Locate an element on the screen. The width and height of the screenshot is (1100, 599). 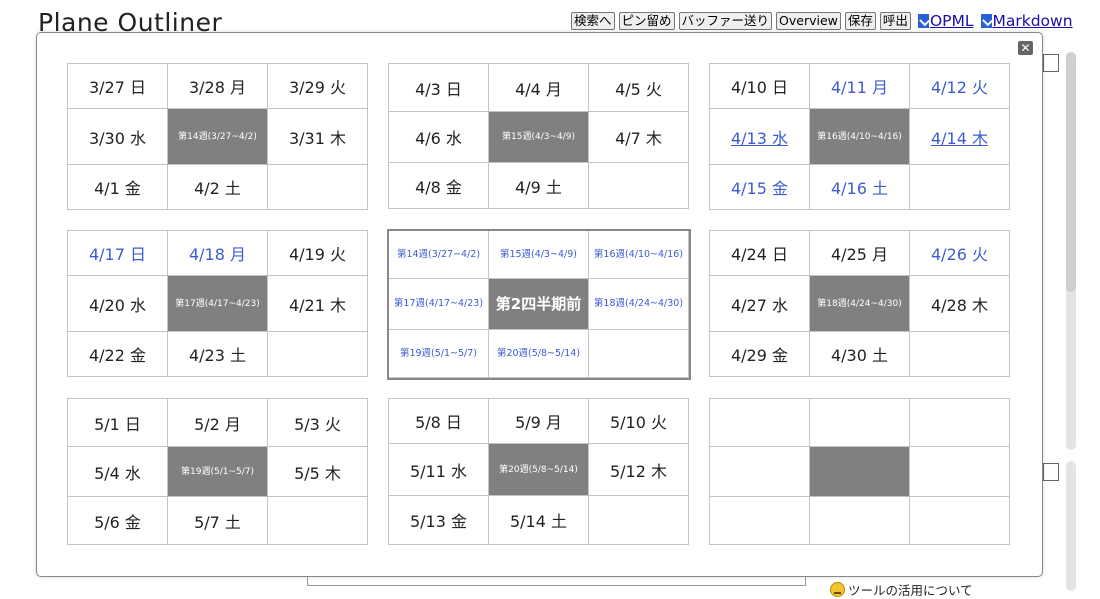
day-cell: 4/3 日 is located at coordinates (439, 88).